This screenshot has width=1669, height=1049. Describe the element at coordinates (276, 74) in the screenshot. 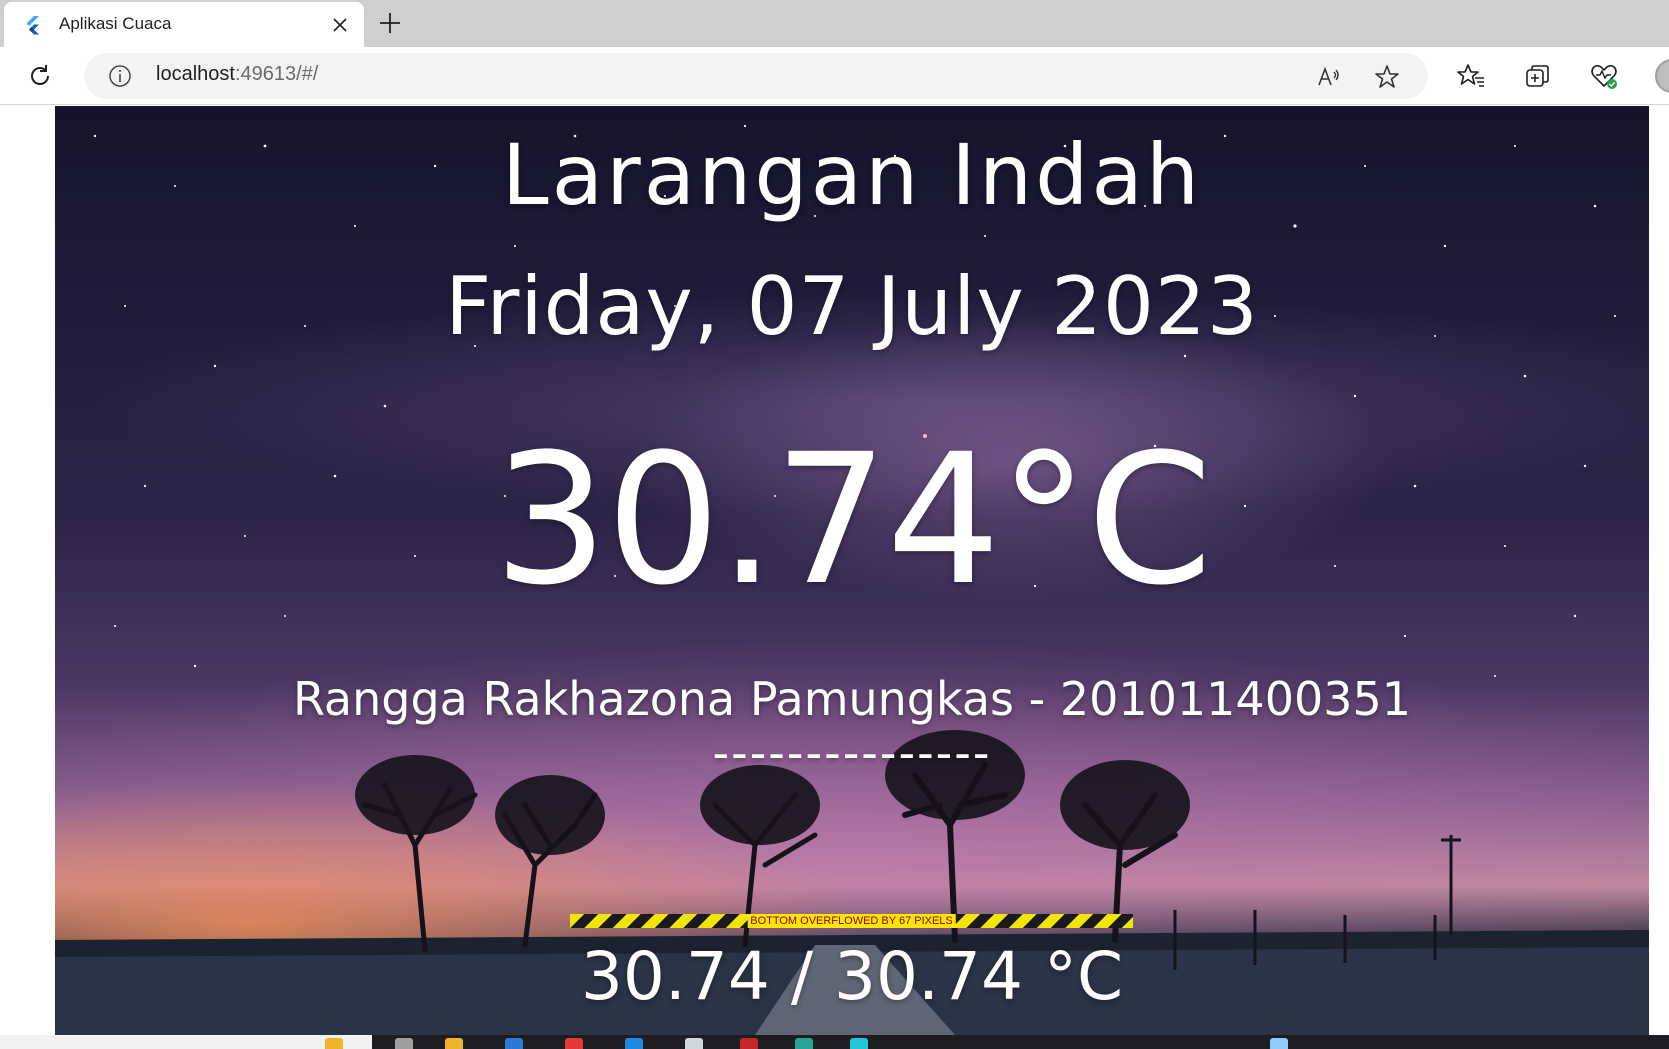

I see `url-path: :49613/#/` at that location.